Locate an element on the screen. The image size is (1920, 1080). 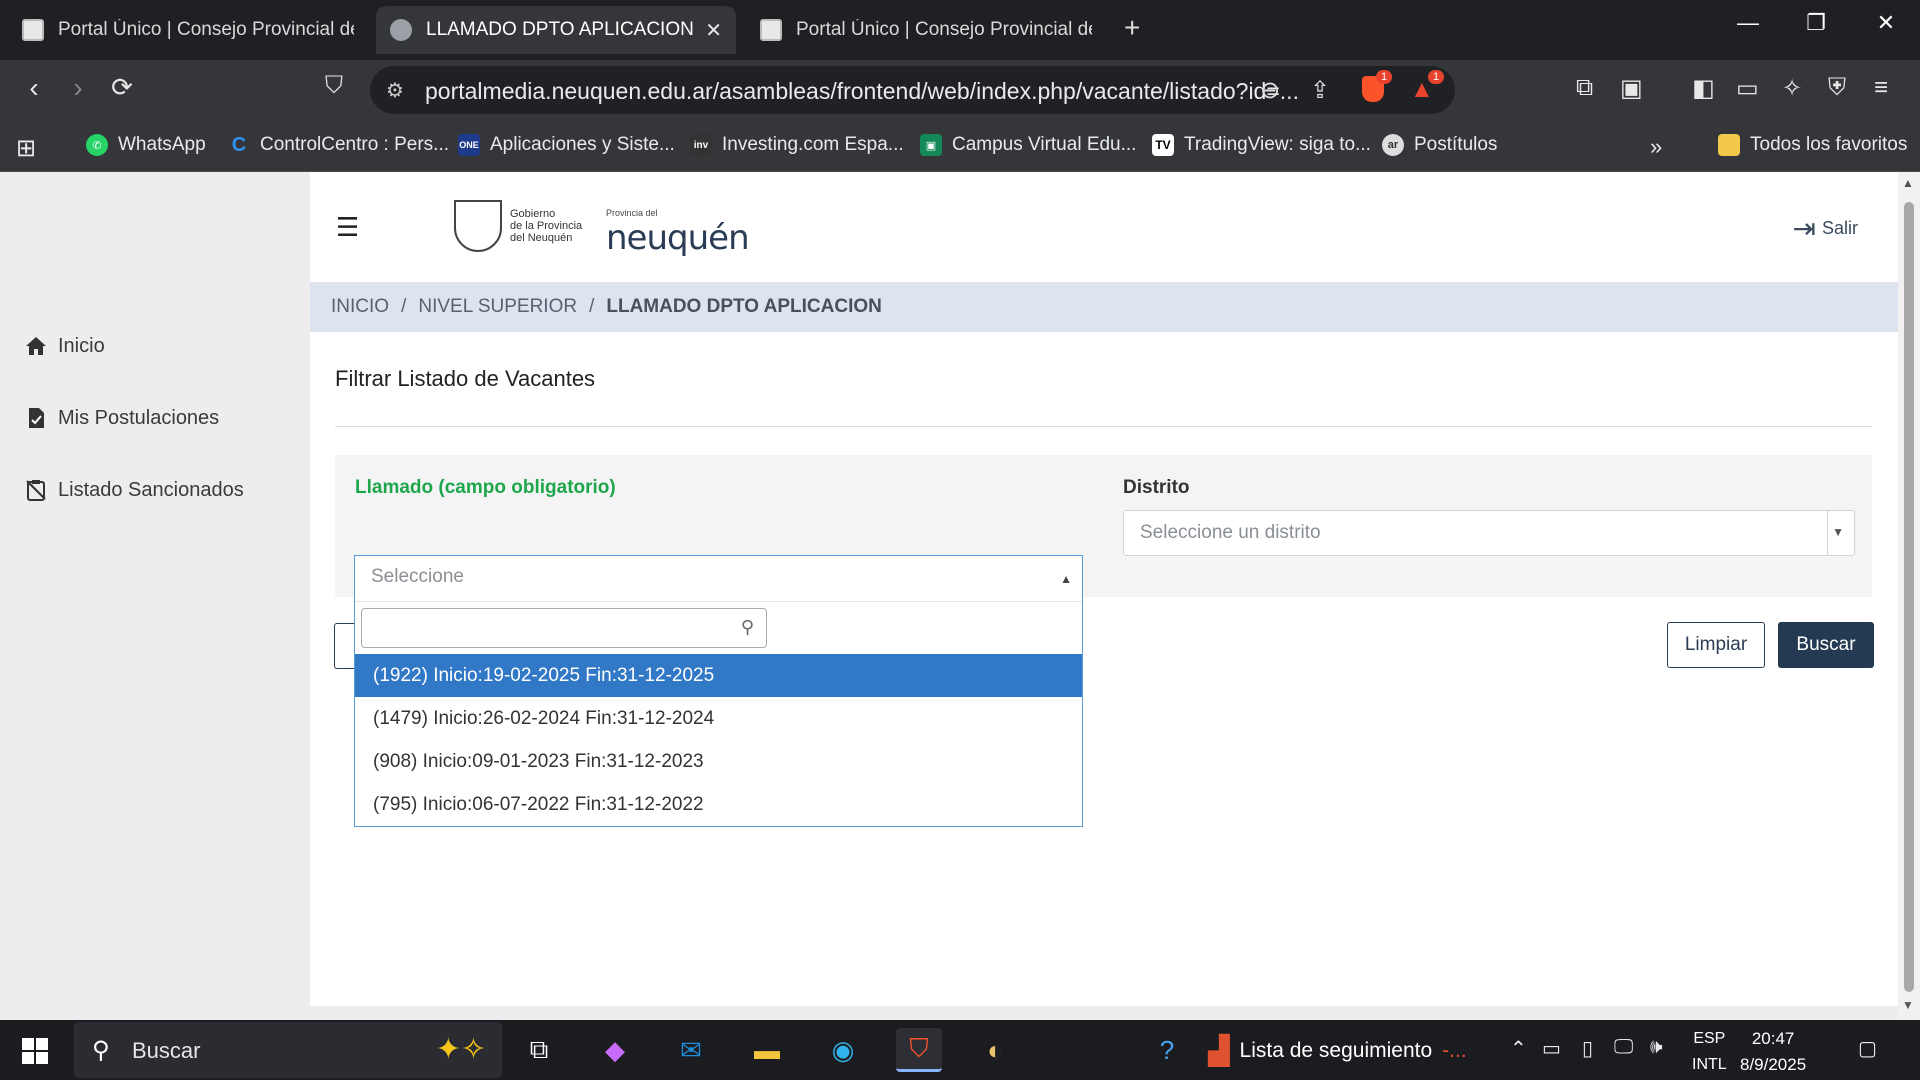
logout-label: Salir is located at coordinates (1839, 228).